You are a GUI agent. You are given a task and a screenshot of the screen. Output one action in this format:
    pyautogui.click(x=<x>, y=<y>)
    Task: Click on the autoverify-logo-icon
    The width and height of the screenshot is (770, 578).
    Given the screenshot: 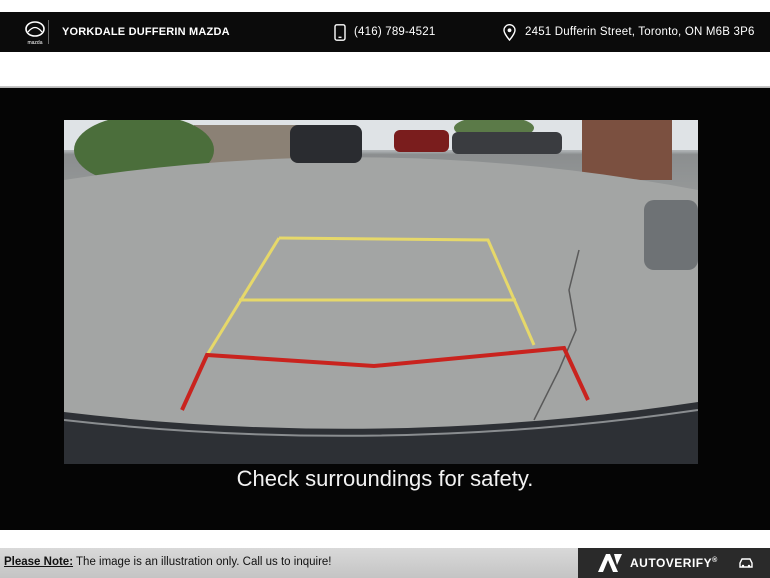 What is the action you would take?
    pyautogui.click(x=610, y=563)
    